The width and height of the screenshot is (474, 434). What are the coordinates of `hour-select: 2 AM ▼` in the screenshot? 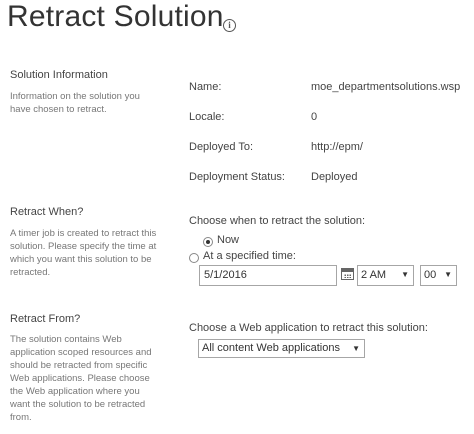 It's located at (385, 275).